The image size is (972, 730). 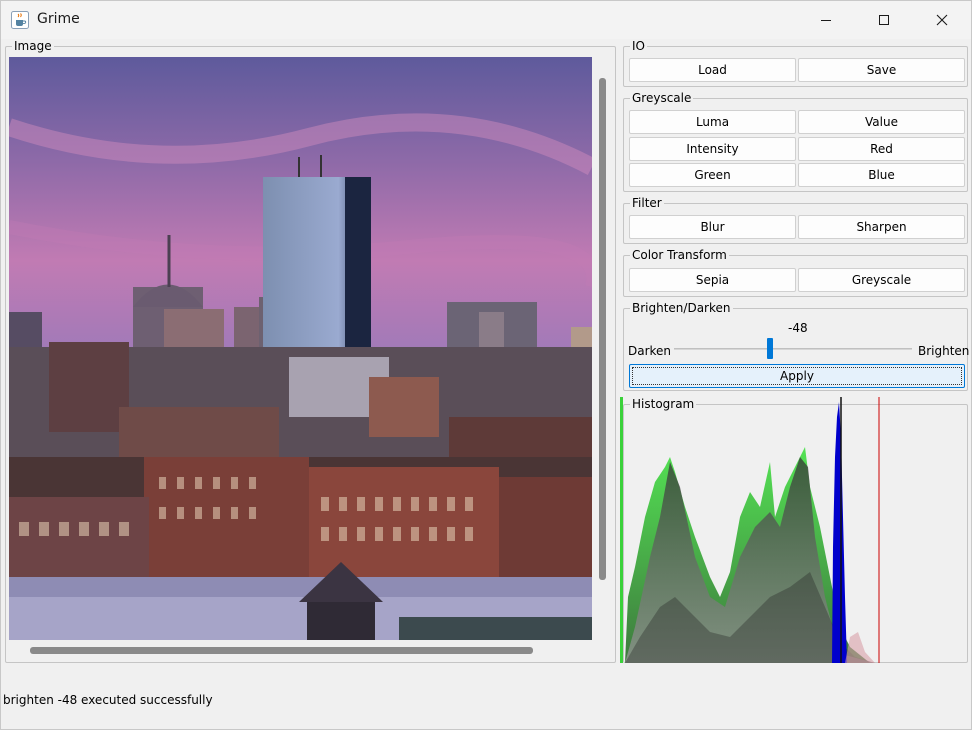 I want to click on io-legend: IO, so click(x=638, y=46).